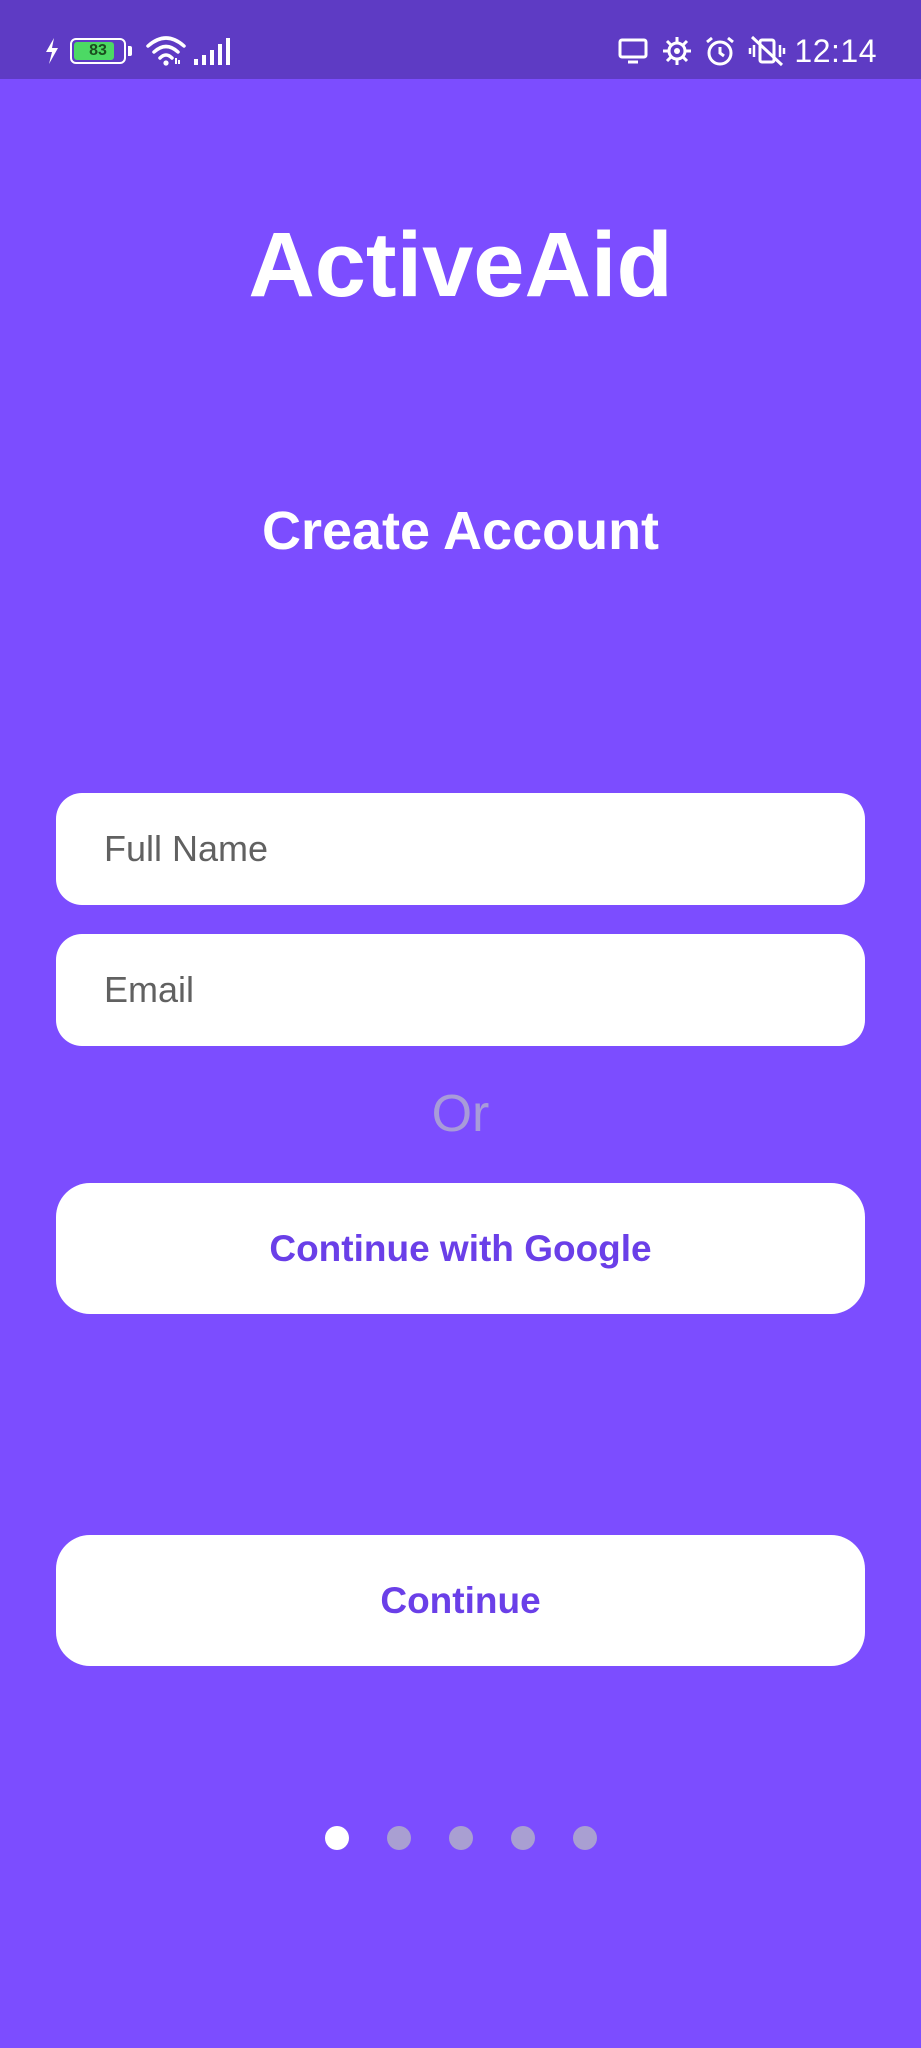 This screenshot has height=2048, width=921. Describe the element at coordinates (460, 849) in the screenshot. I see `full-name-field` at that location.